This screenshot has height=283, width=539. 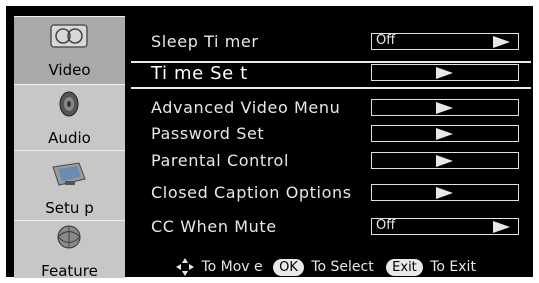 What do you see at coordinates (69, 174) in the screenshot?
I see `setup-monitor-icon` at bounding box center [69, 174].